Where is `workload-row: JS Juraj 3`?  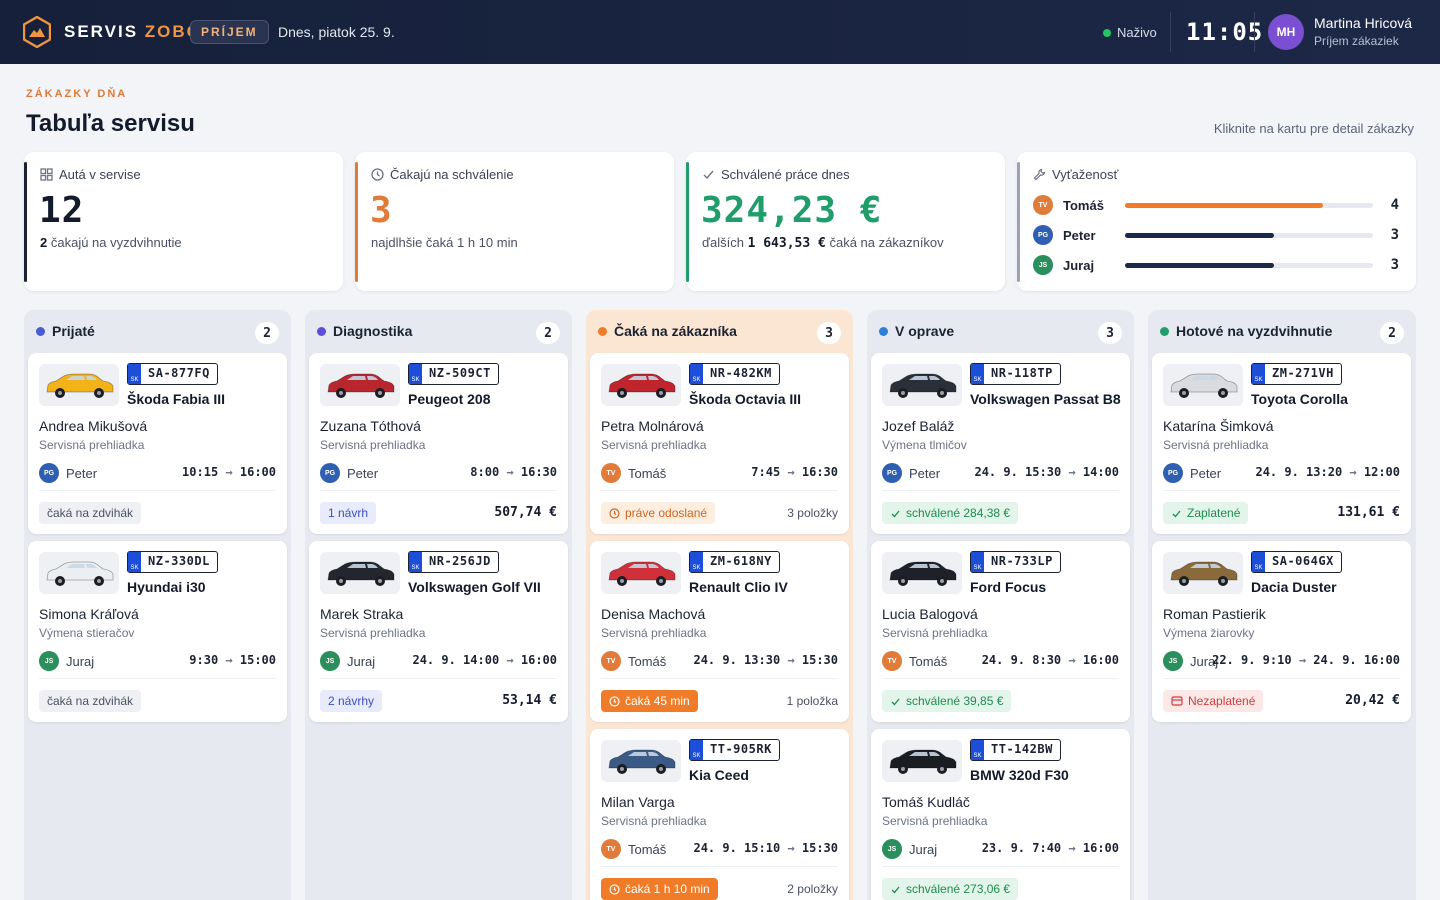
workload-row: JS Juraj 3 is located at coordinates (1216, 265).